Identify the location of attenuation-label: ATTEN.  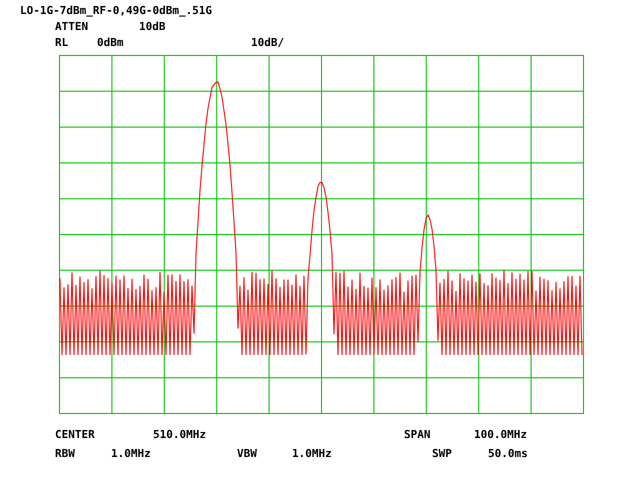
(72, 27).